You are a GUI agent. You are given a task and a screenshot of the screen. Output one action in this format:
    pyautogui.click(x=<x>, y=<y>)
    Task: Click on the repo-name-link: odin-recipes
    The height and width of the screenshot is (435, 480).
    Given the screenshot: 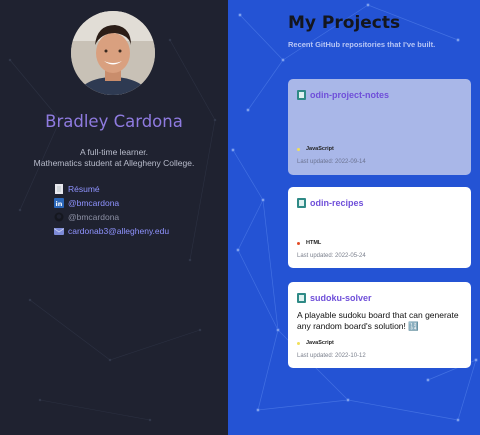 What is the action you would take?
    pyautogui.click(x=337, y=203)
    